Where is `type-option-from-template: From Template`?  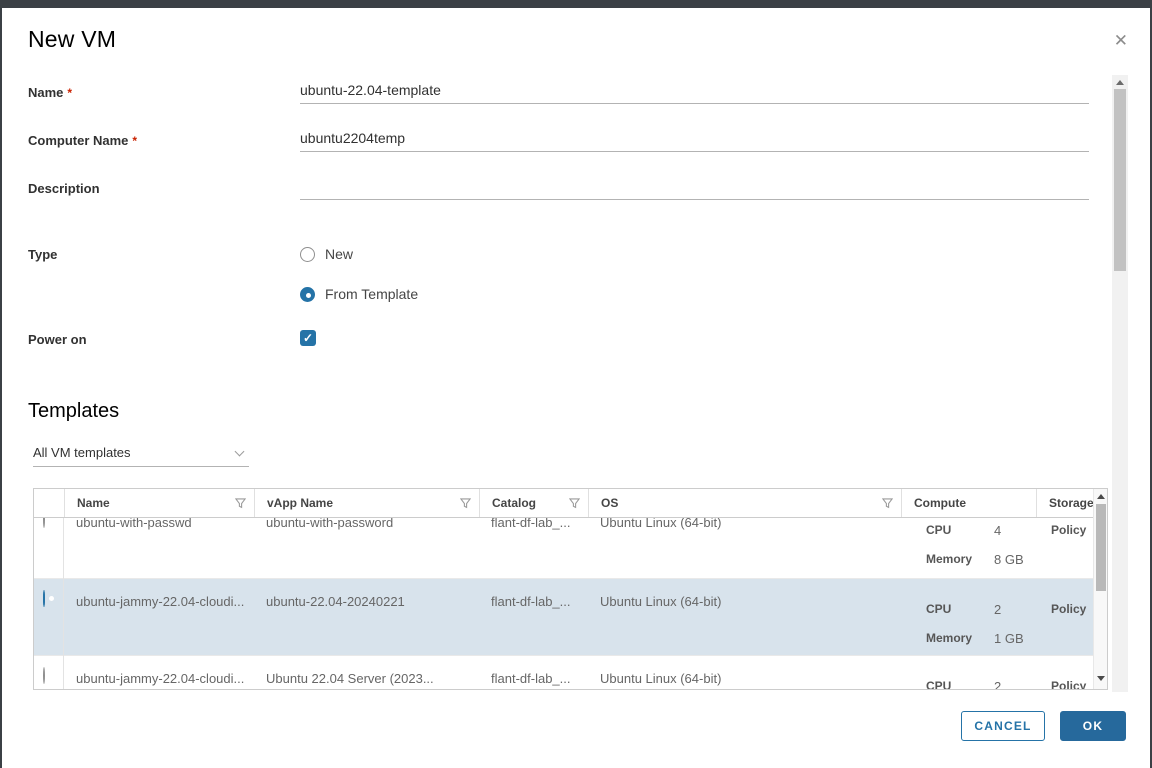 type-option-from-template: From Template is located at coordinates (359, 294).